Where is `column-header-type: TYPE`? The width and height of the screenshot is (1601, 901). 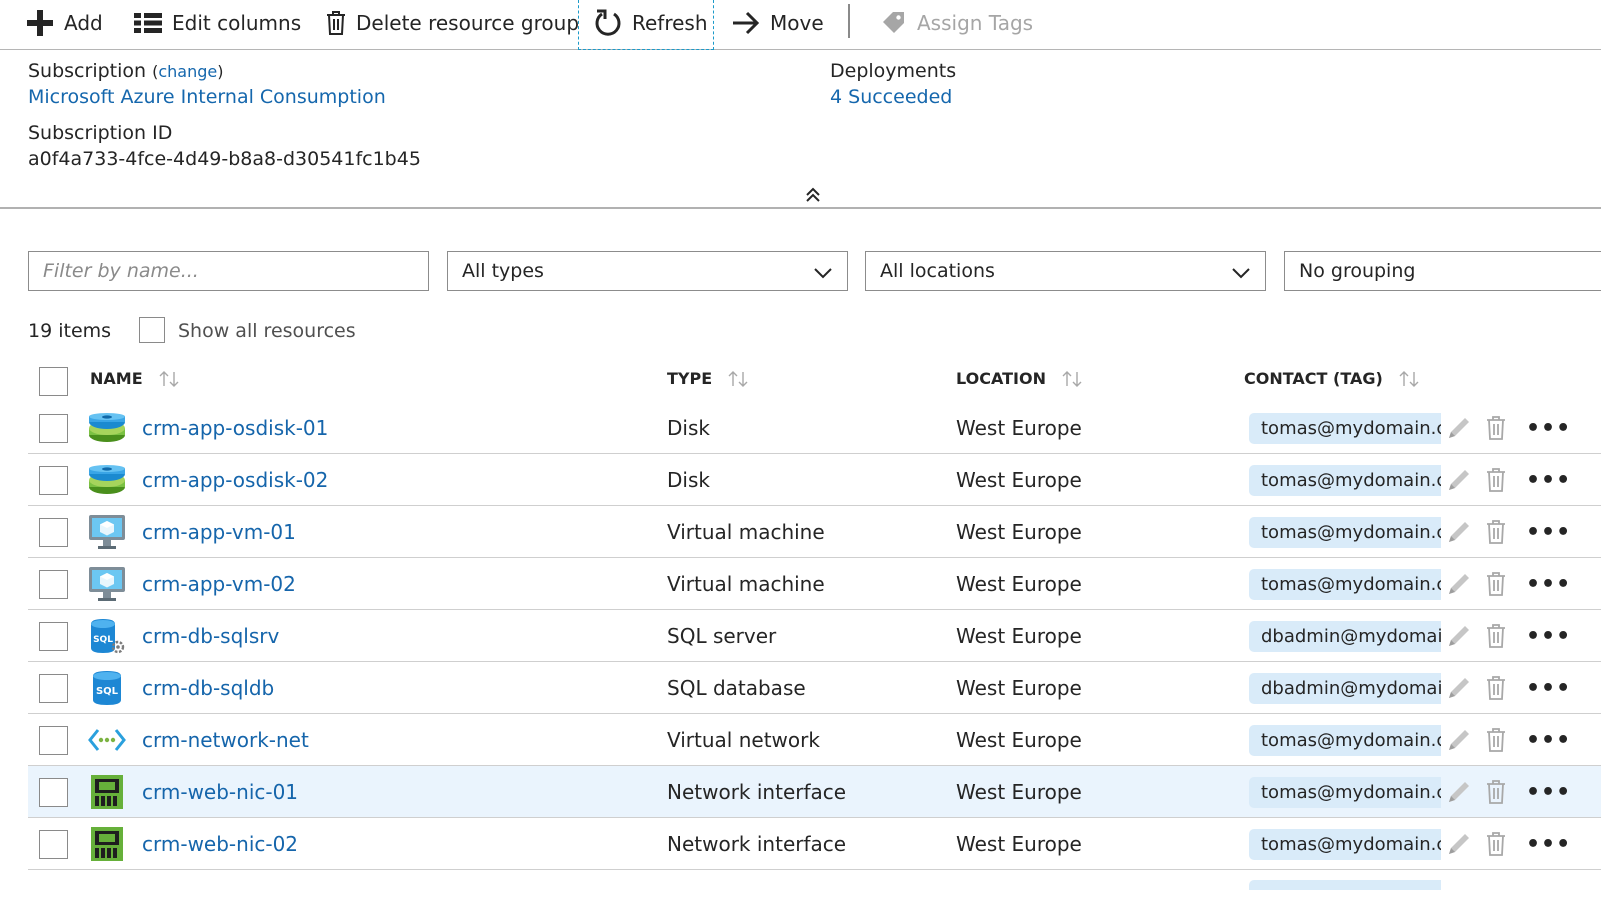 column-header-type: TYPE is located at coordinates (707, 378).